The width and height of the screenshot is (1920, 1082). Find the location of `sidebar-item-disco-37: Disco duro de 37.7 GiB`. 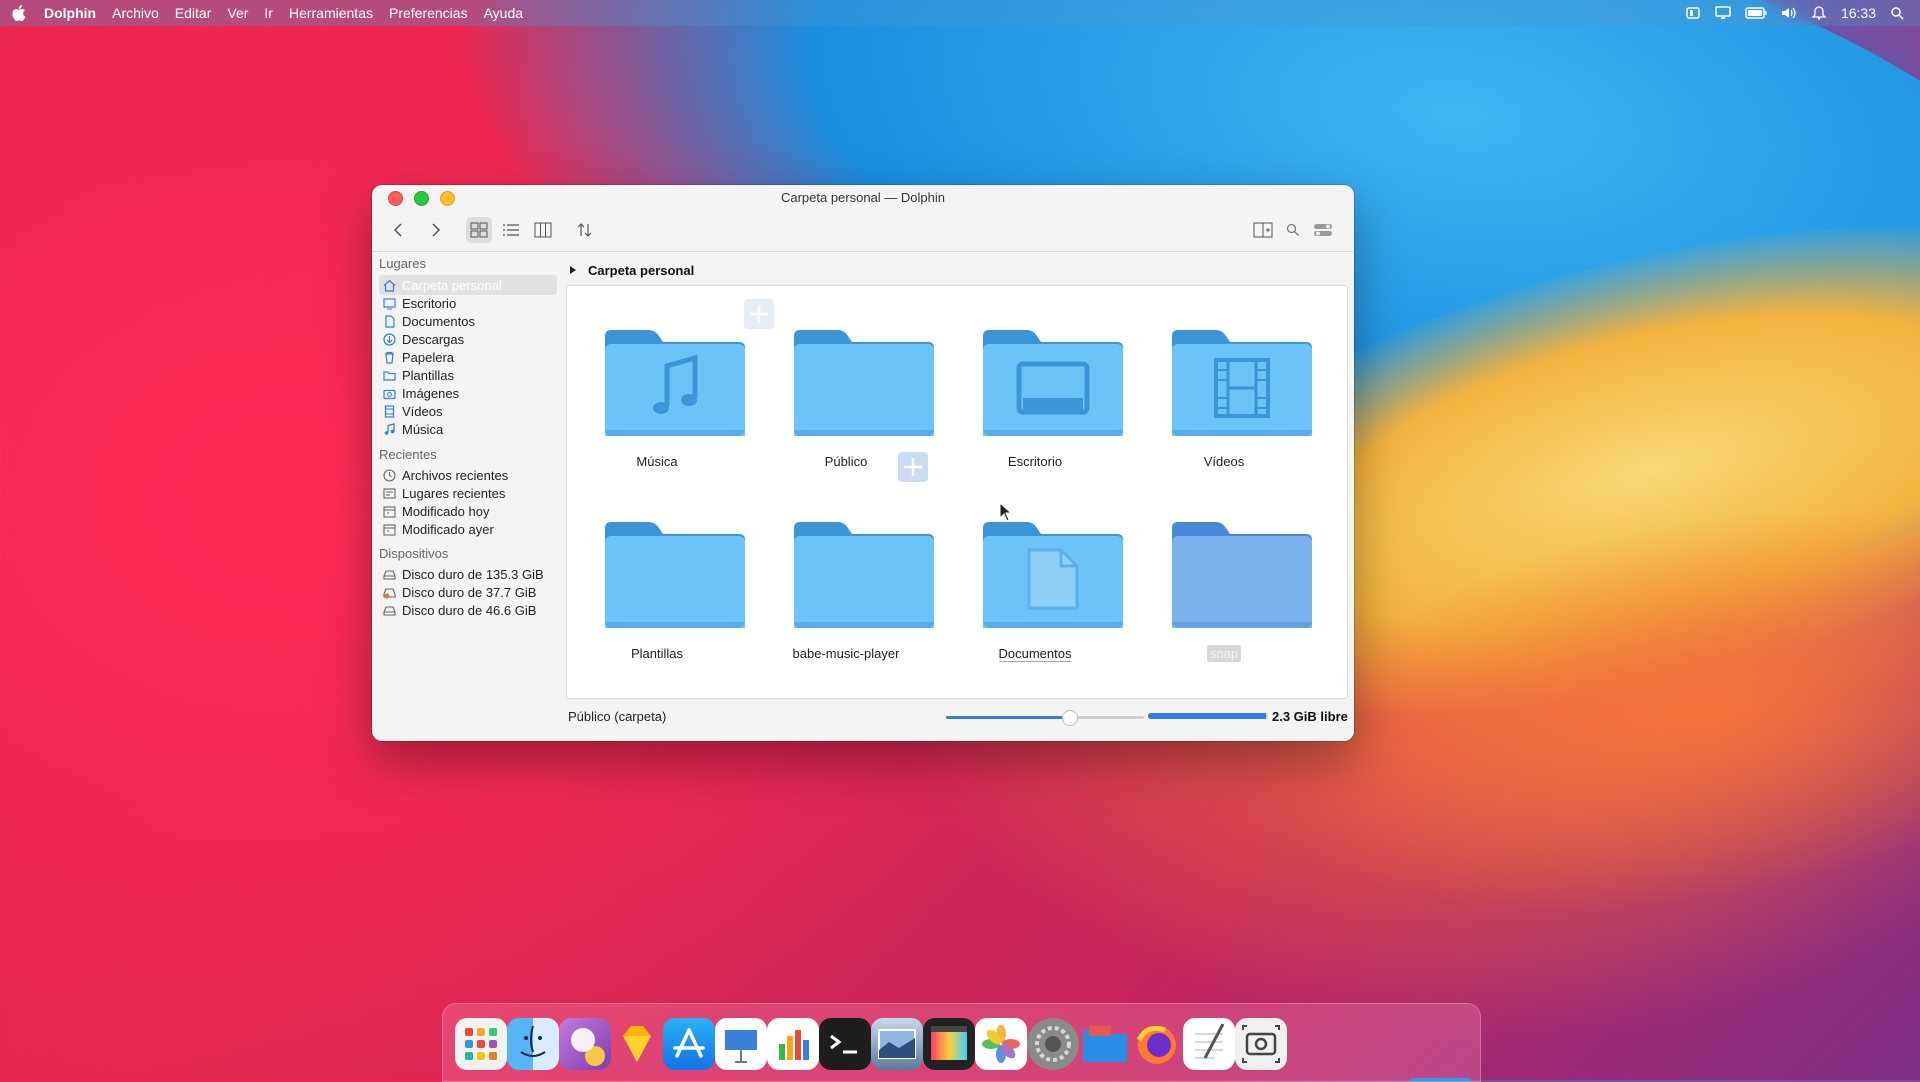

sidebar-item-disco-37: Disco duro de 37.7 GiB is located at coordinates (468, 592).